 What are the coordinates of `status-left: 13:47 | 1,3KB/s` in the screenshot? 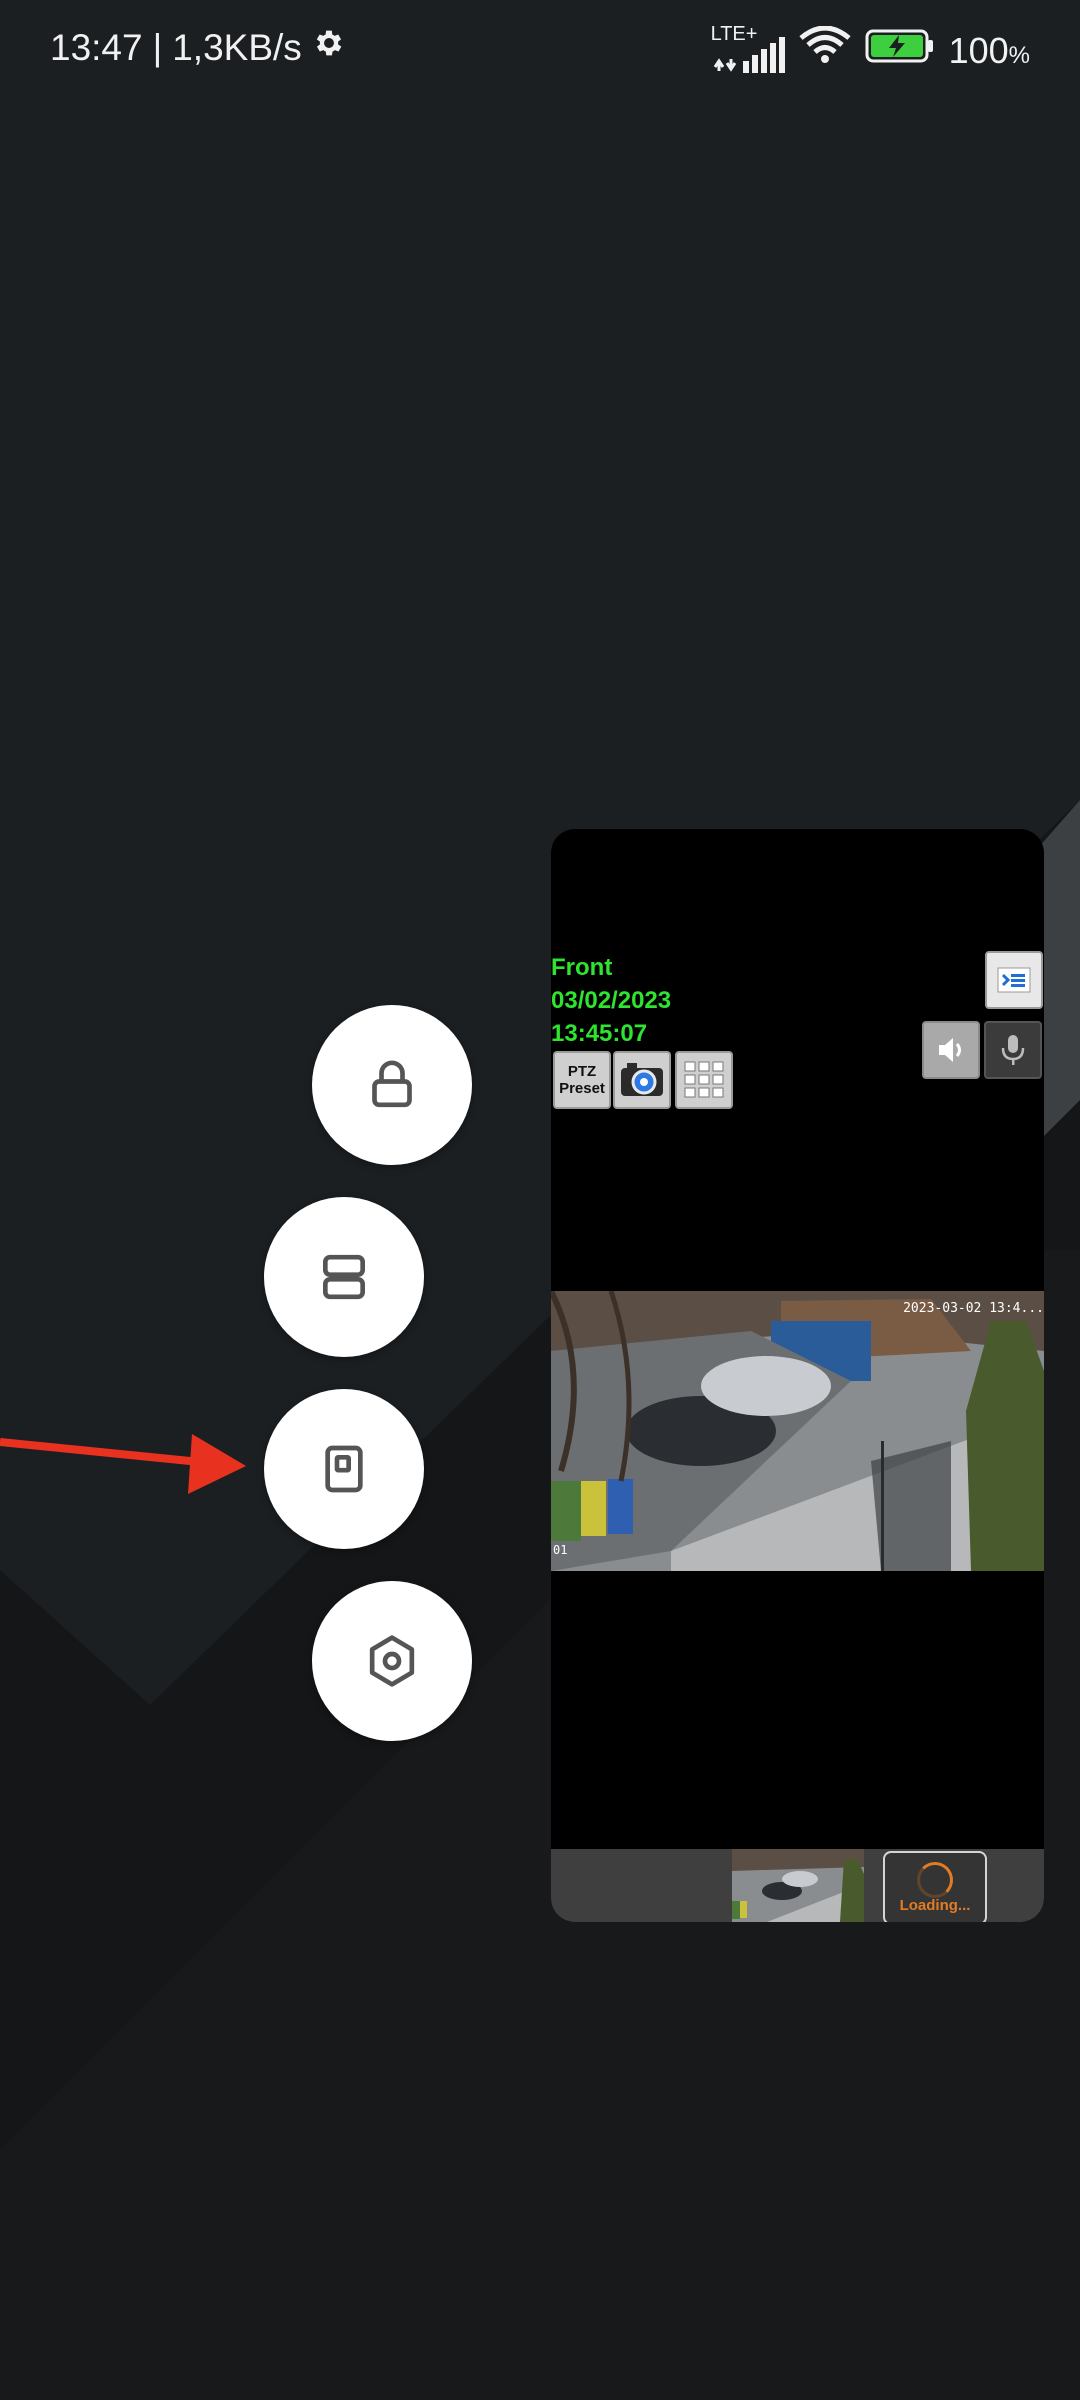 It's located at (198, 47).